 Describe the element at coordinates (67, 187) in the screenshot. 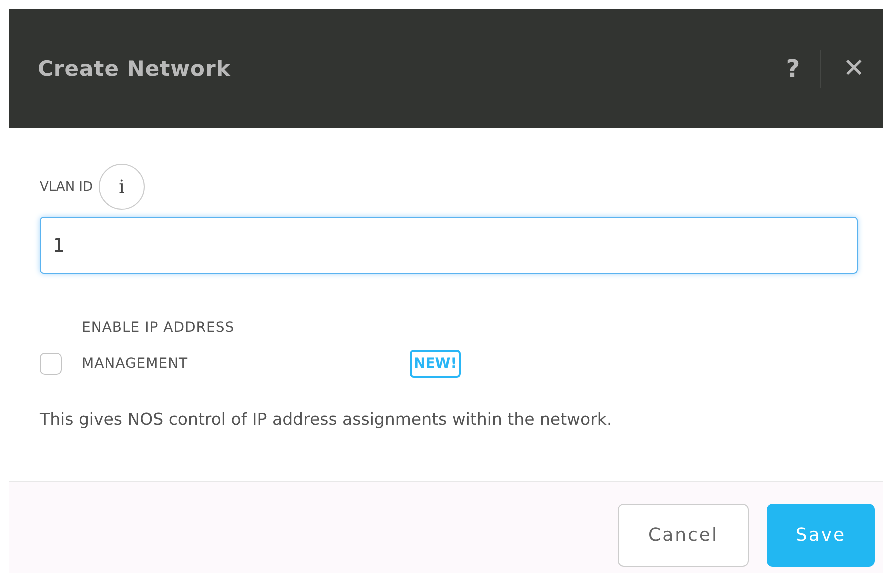

I see `field-label: VLAN ID` at that location.